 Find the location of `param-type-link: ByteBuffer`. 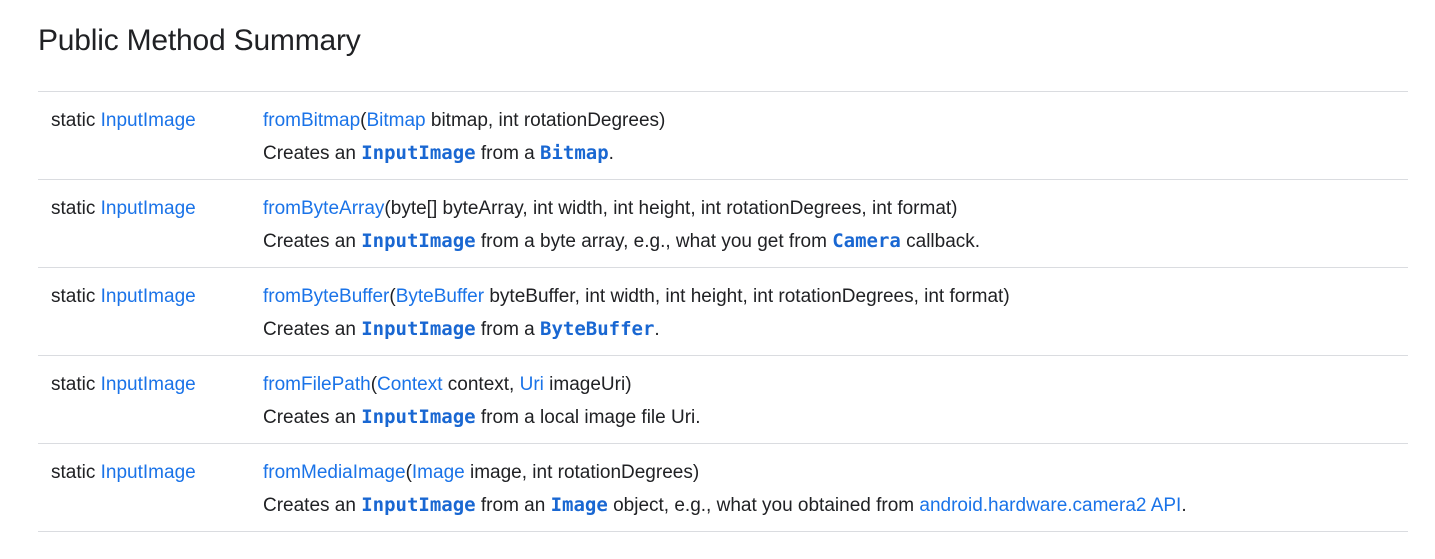

param-type-link: ByteBuffer is located at coordinates (440, 296).